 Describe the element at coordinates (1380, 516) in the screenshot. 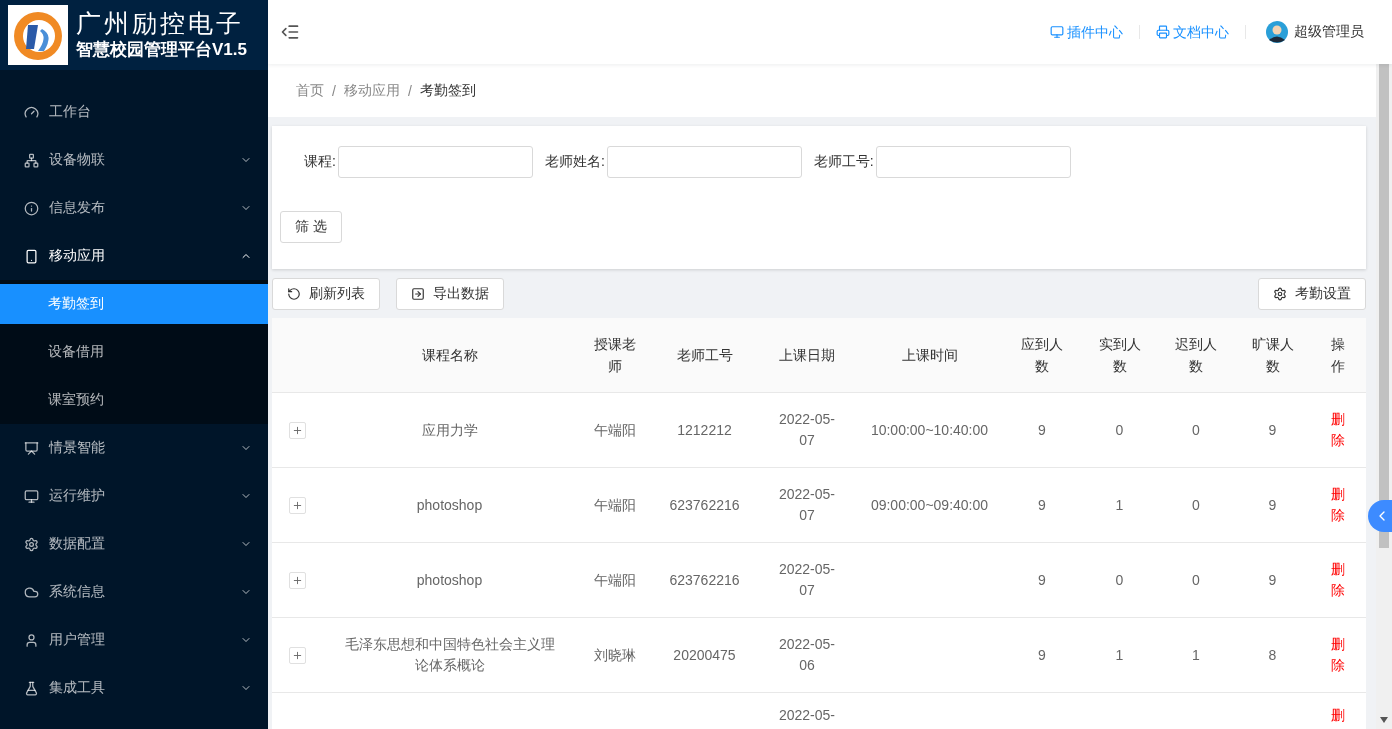

I see `collapse-tab-button` at that location.